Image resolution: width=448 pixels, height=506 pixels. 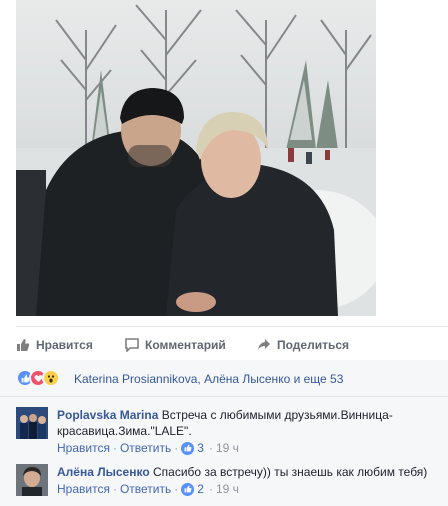 I want to click on post-actions-bar: Нравится Комментарий Поделиться, so click(x=232, y=344).